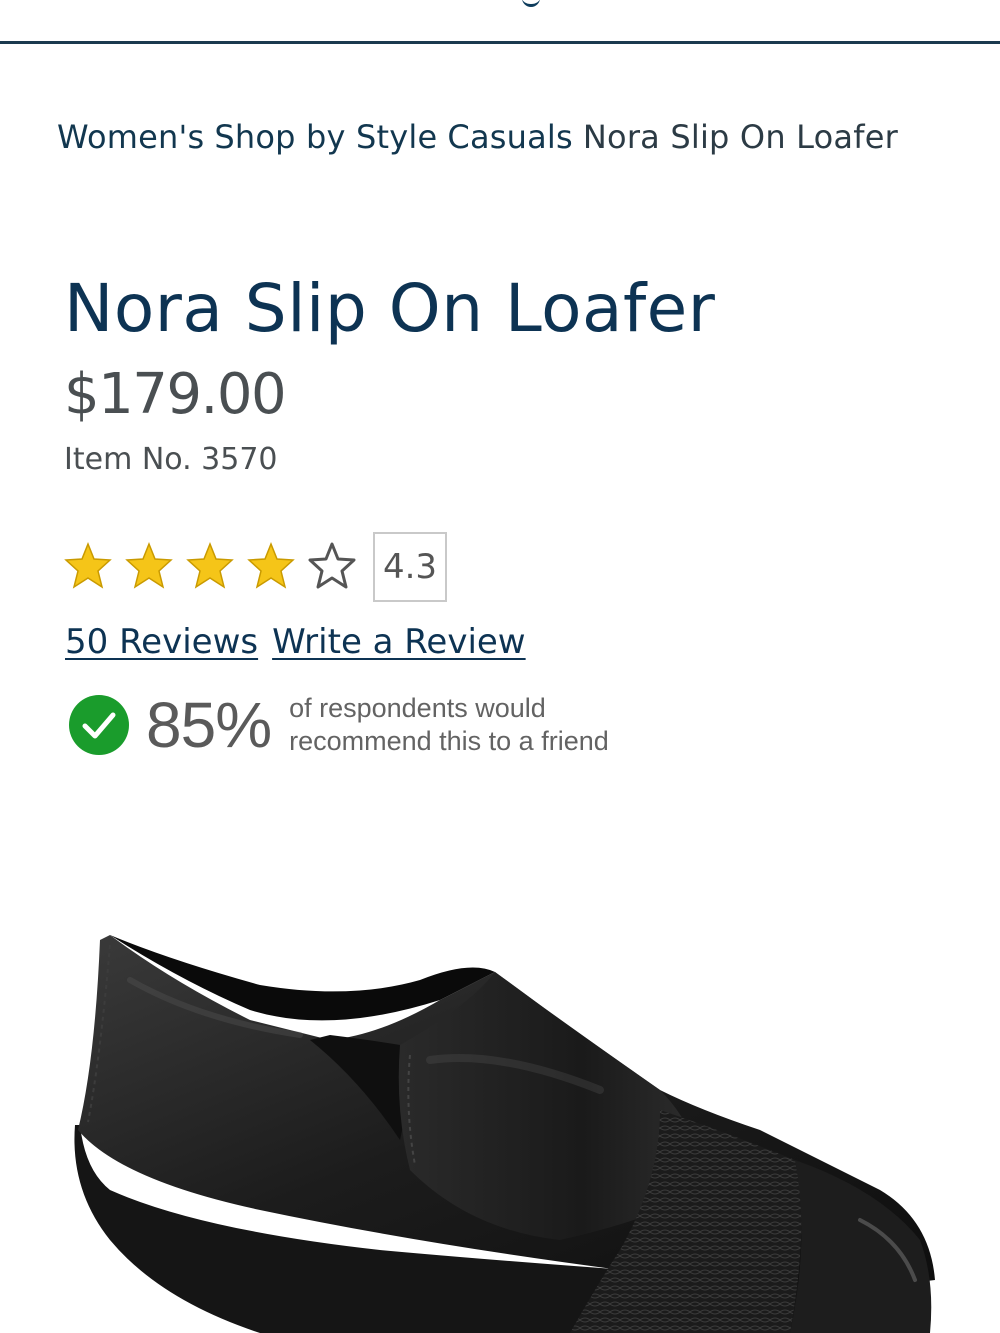  What do you see at coordinates (171, 459) in the screenshot?
I see `item-number: Item No. 3570` at bounding box center [171, 459].